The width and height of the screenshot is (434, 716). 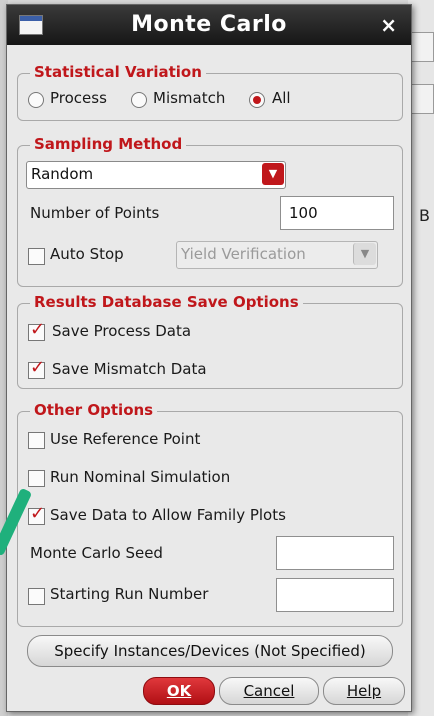 What do you see at coordinates (36, 596) in the screenshot?
I see `starting-run-number-checkbox` at bounding box center [36, 596].